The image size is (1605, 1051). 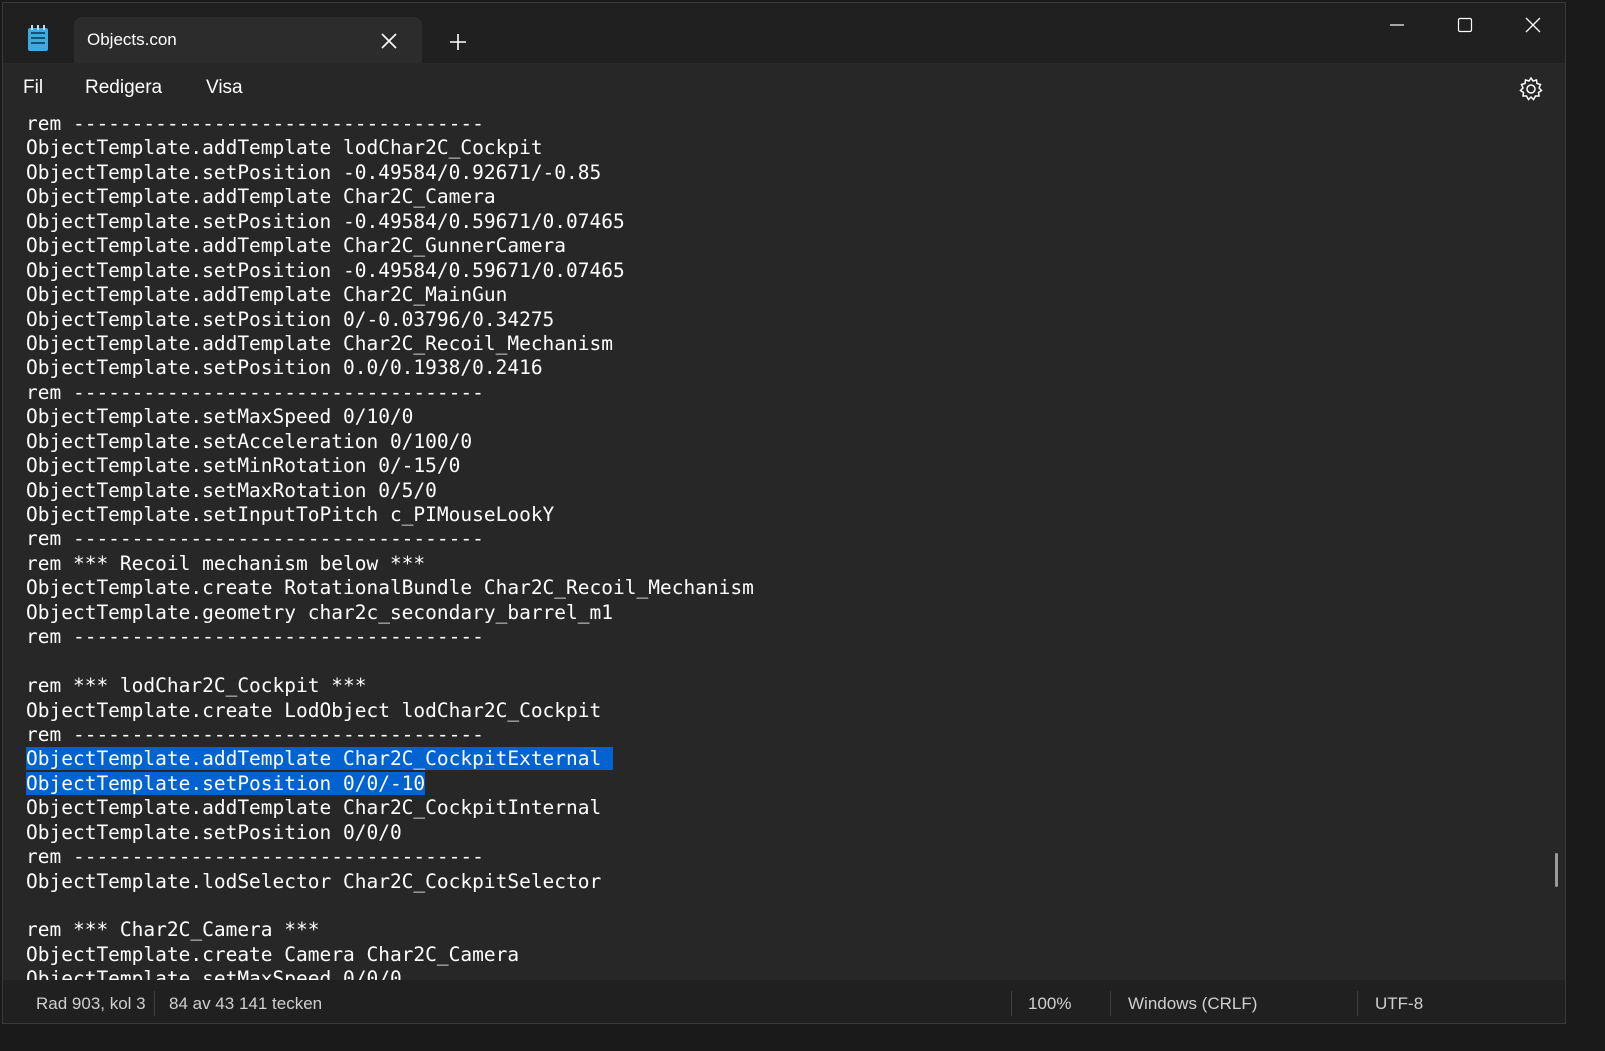 What do you see at coordinates (1049, 1004) in the screenshot?
I see `status-zoom: 100%` at bounding box center [1049, 1004].